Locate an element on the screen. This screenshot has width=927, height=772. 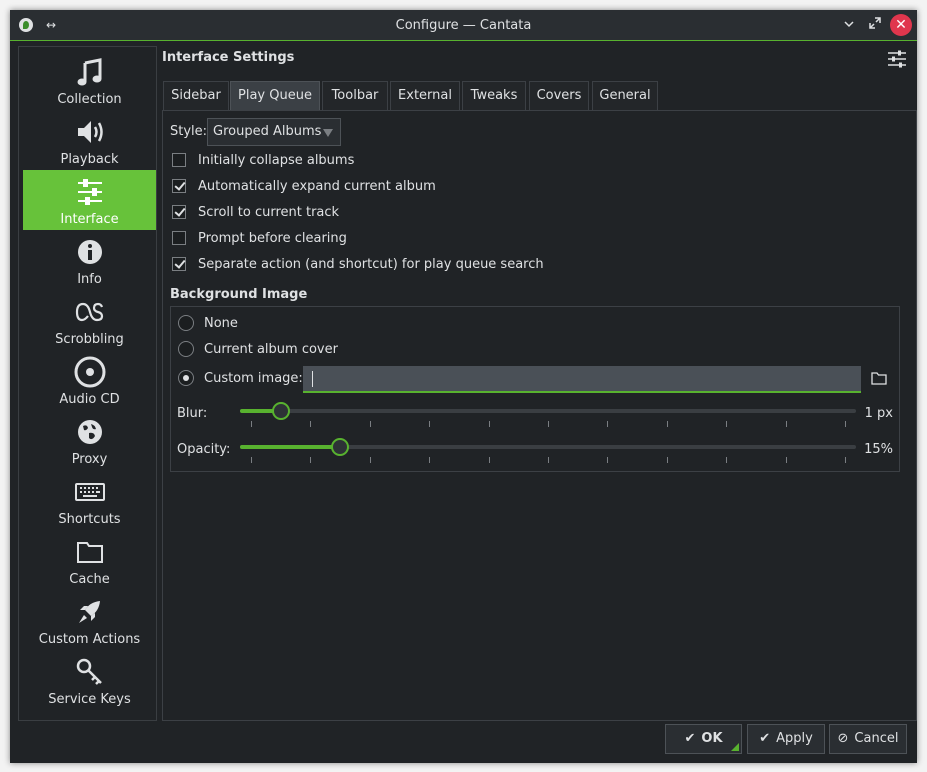
info-icon is located at coordinates (89, 252).